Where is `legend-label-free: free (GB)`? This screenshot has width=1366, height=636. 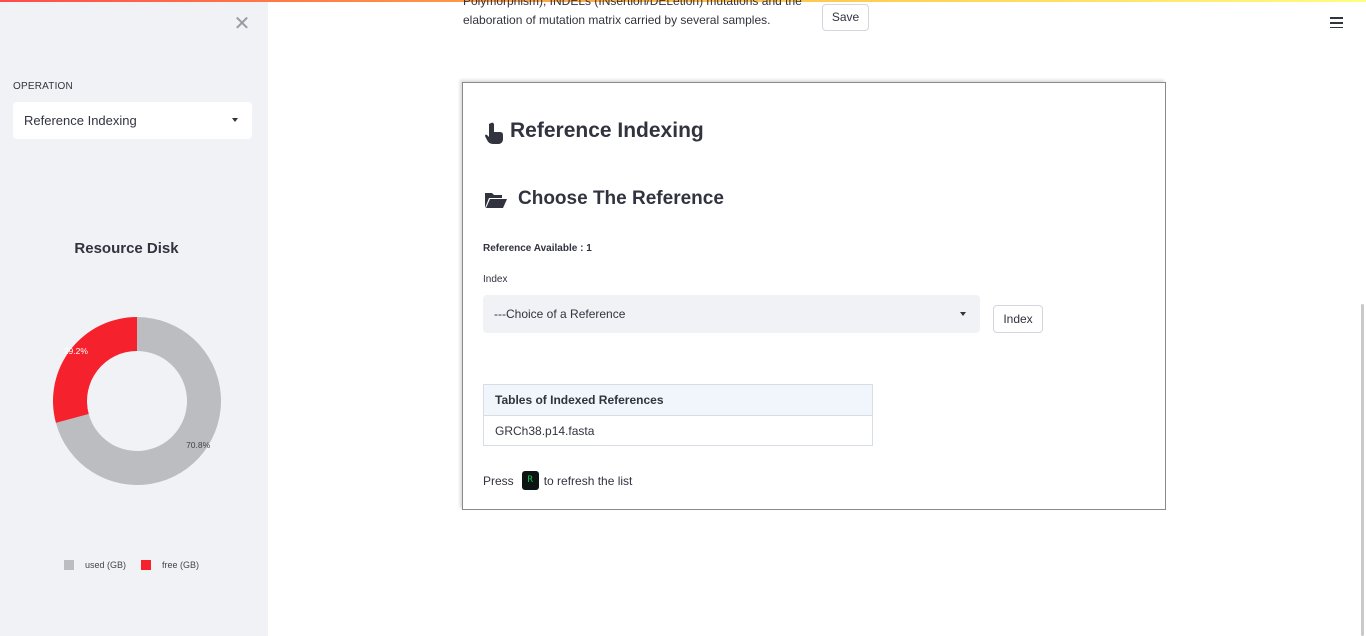 legend-label-free: free (GB) is located at coordinates (181, 565).